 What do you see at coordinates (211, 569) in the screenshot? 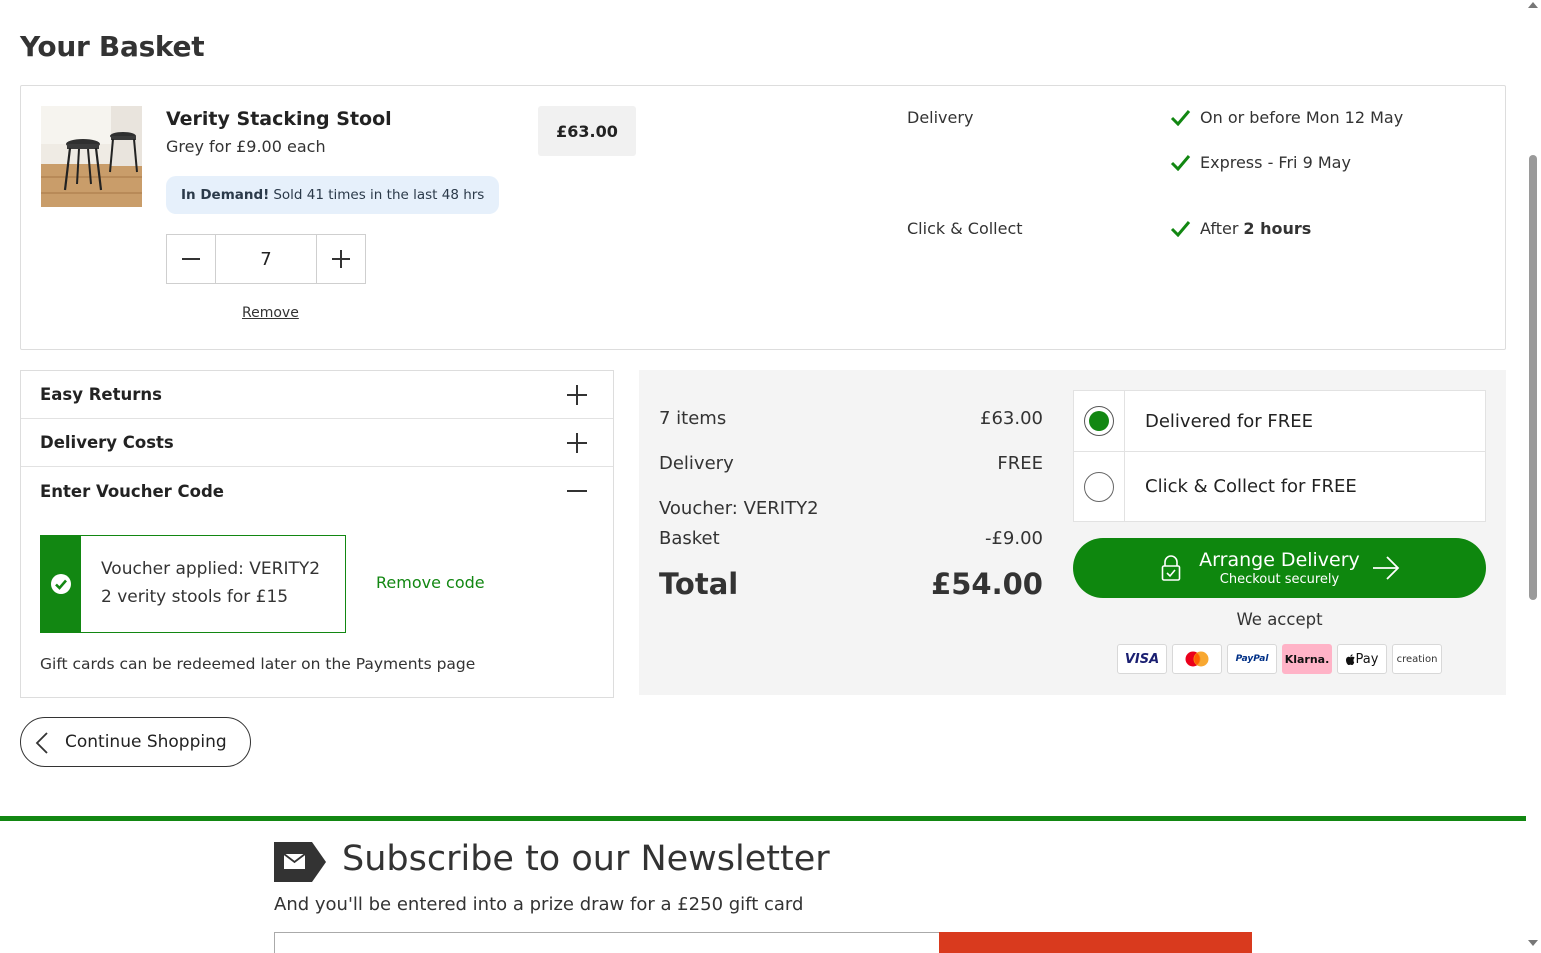
I see `voucher-applied-text: Voucher applied: VERITY2` at bounding box center [211, 569].